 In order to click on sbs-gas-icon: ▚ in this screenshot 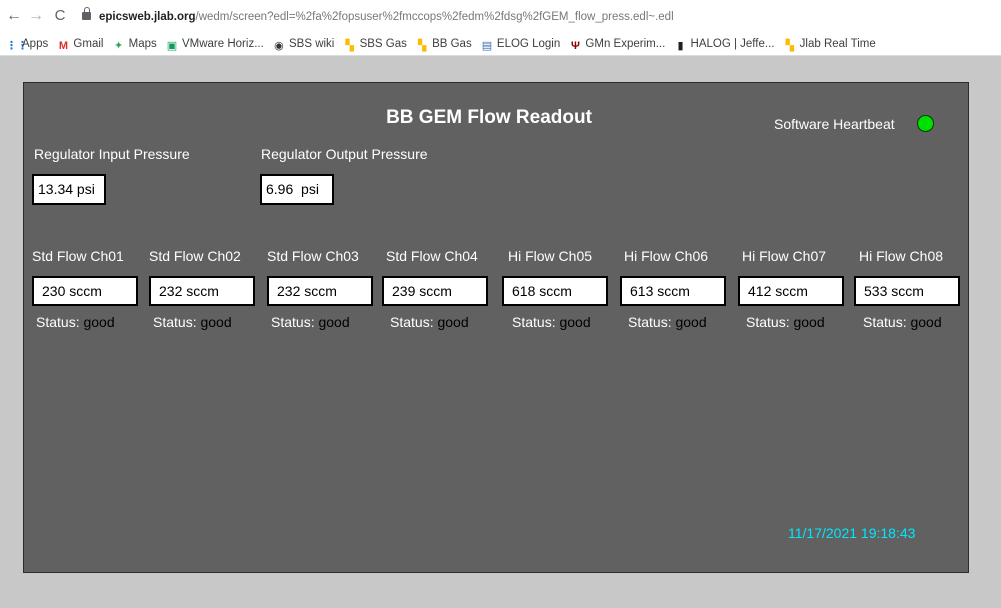, I will do `click(349, 46)`.